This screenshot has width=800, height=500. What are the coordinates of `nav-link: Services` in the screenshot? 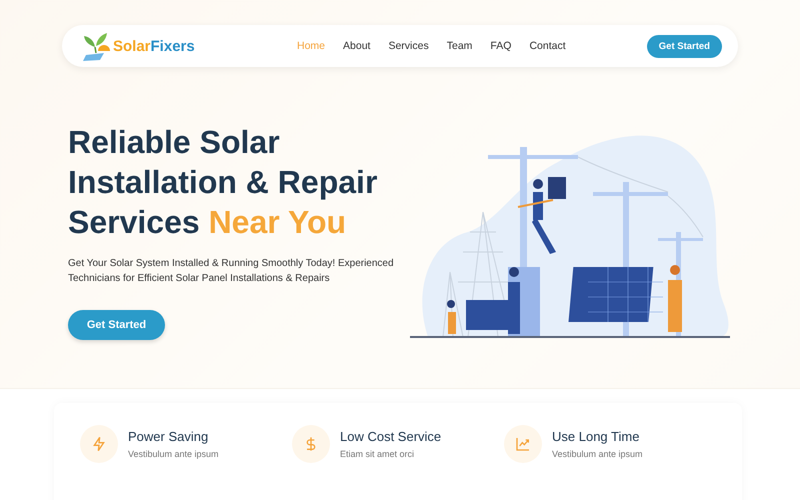 It's located at (408, 46).